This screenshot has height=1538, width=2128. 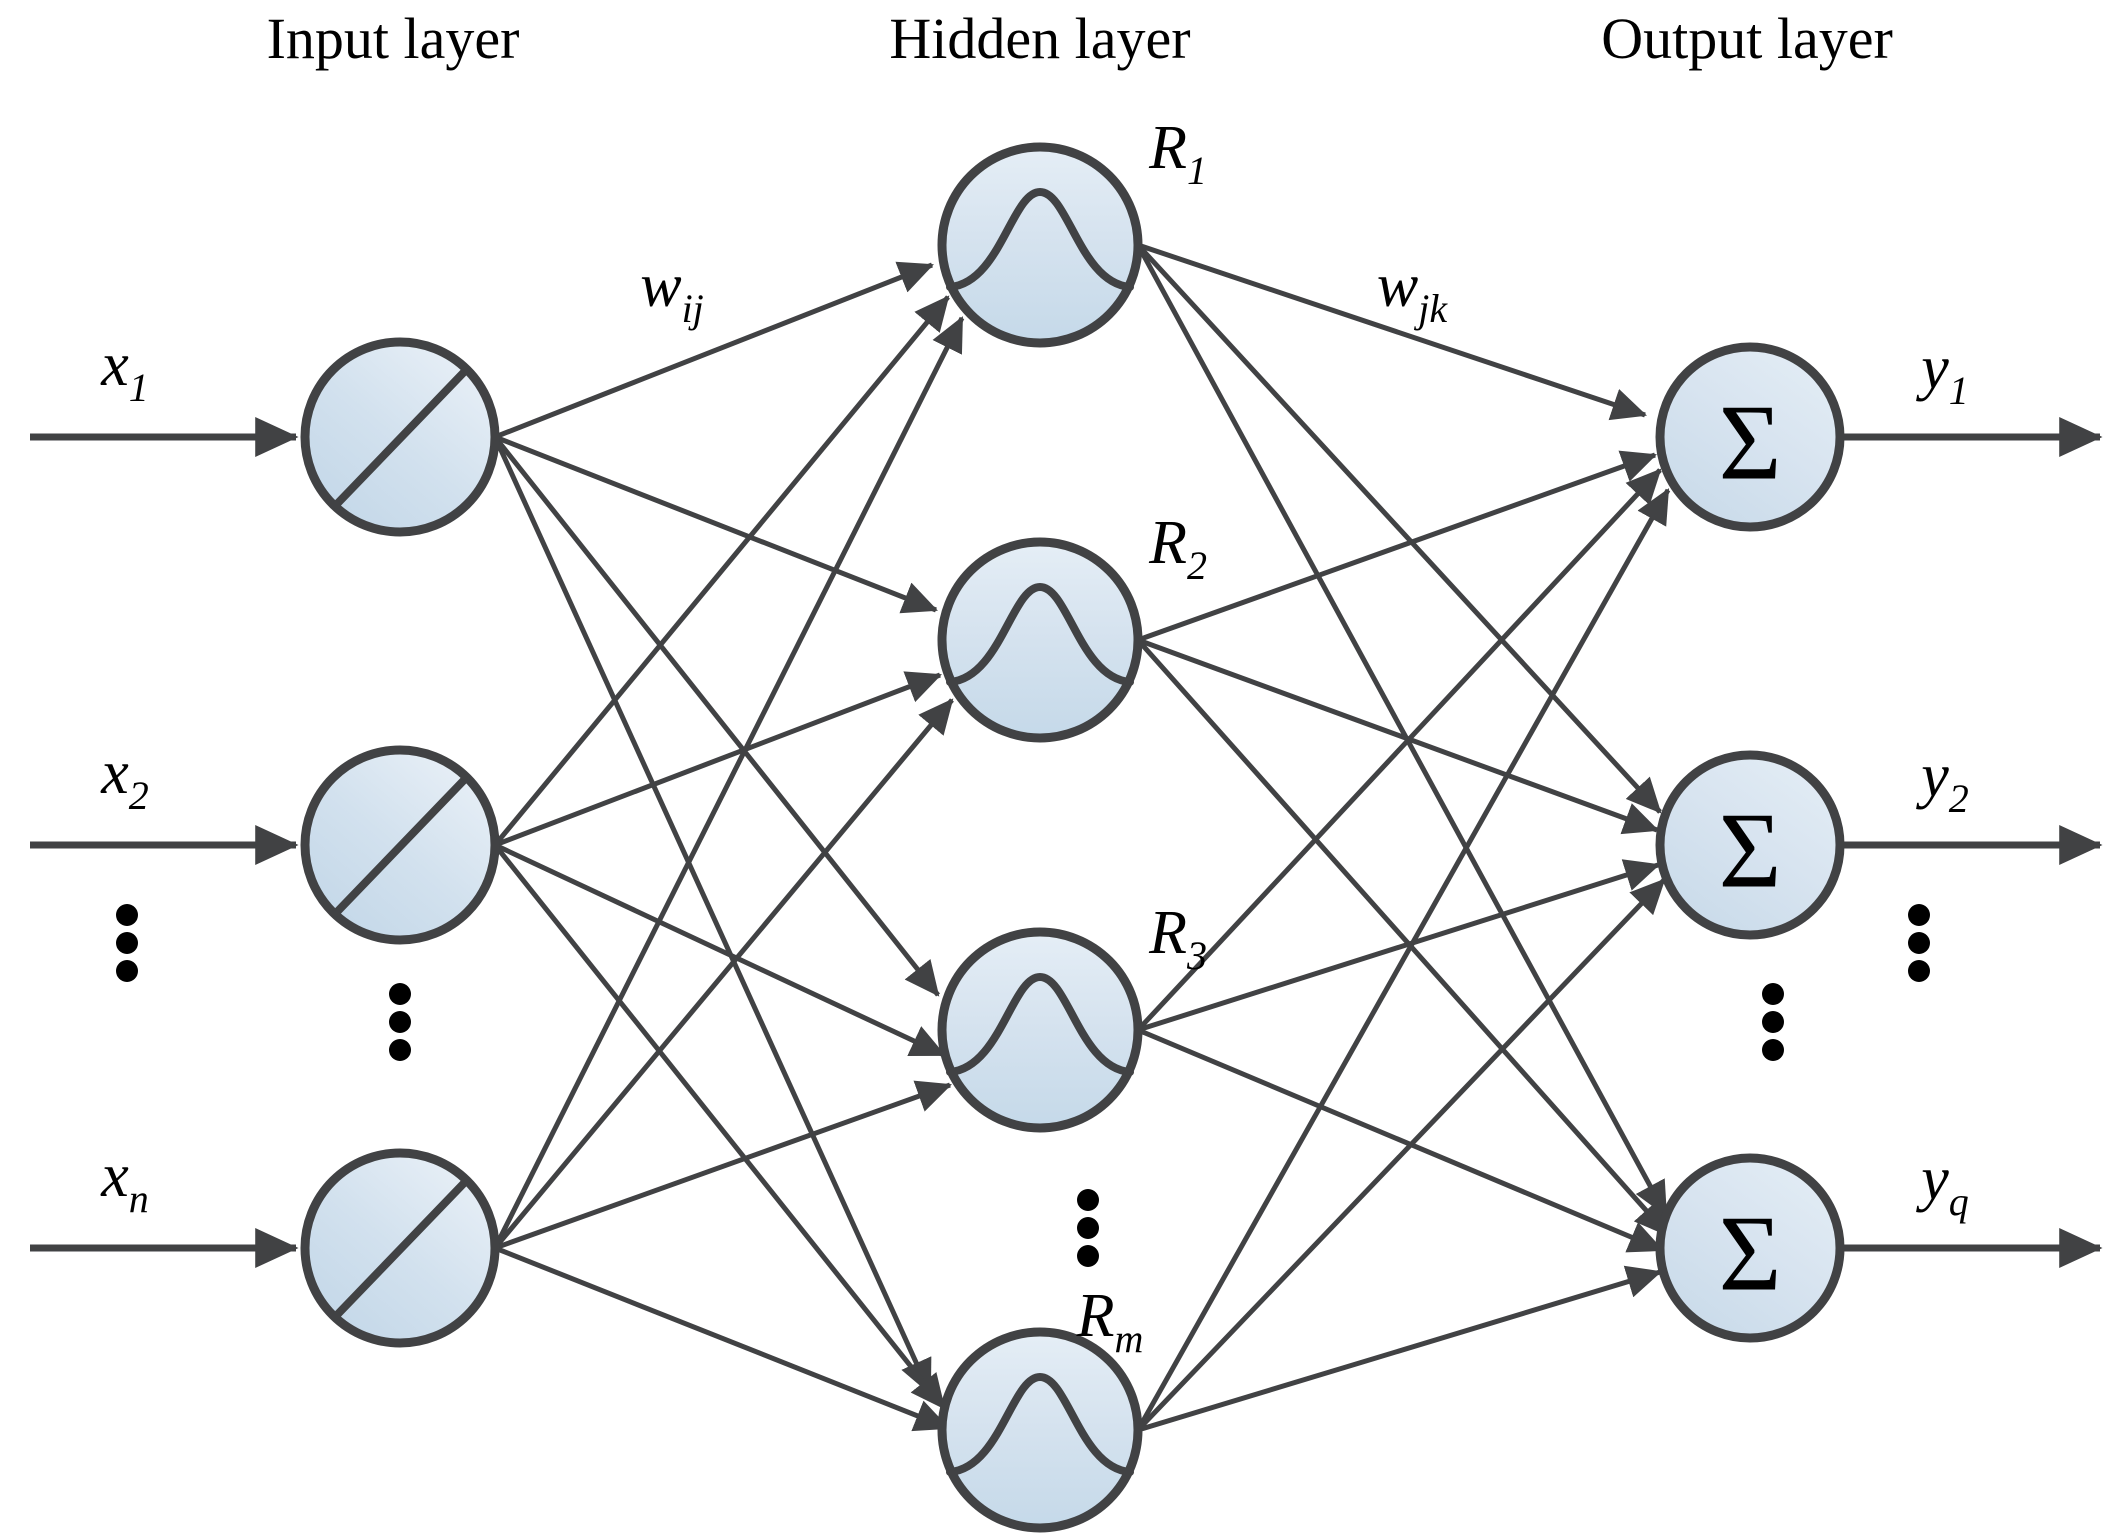 I want to click on label-wij: wij, so click(x=672, y=291).